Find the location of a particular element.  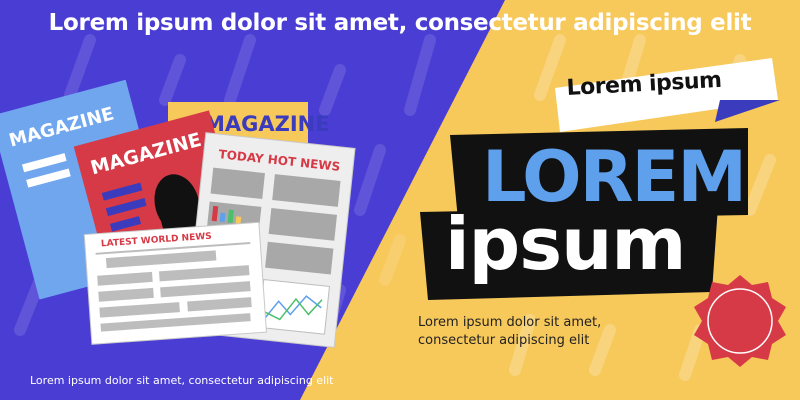

promo-title-sub: ipsum is located at coordinates (565, 244).